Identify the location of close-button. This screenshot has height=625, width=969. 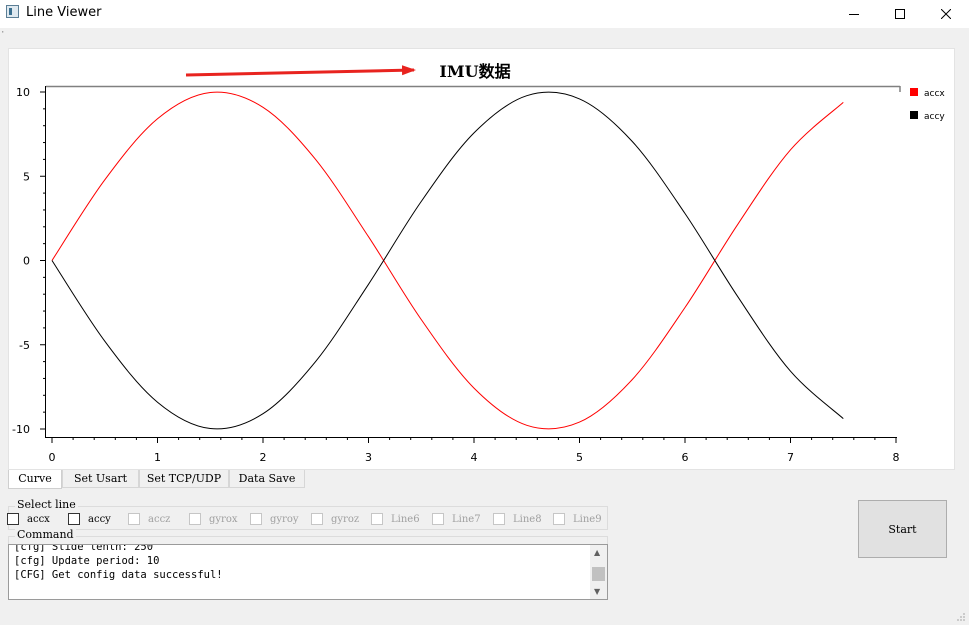
(946, 14).